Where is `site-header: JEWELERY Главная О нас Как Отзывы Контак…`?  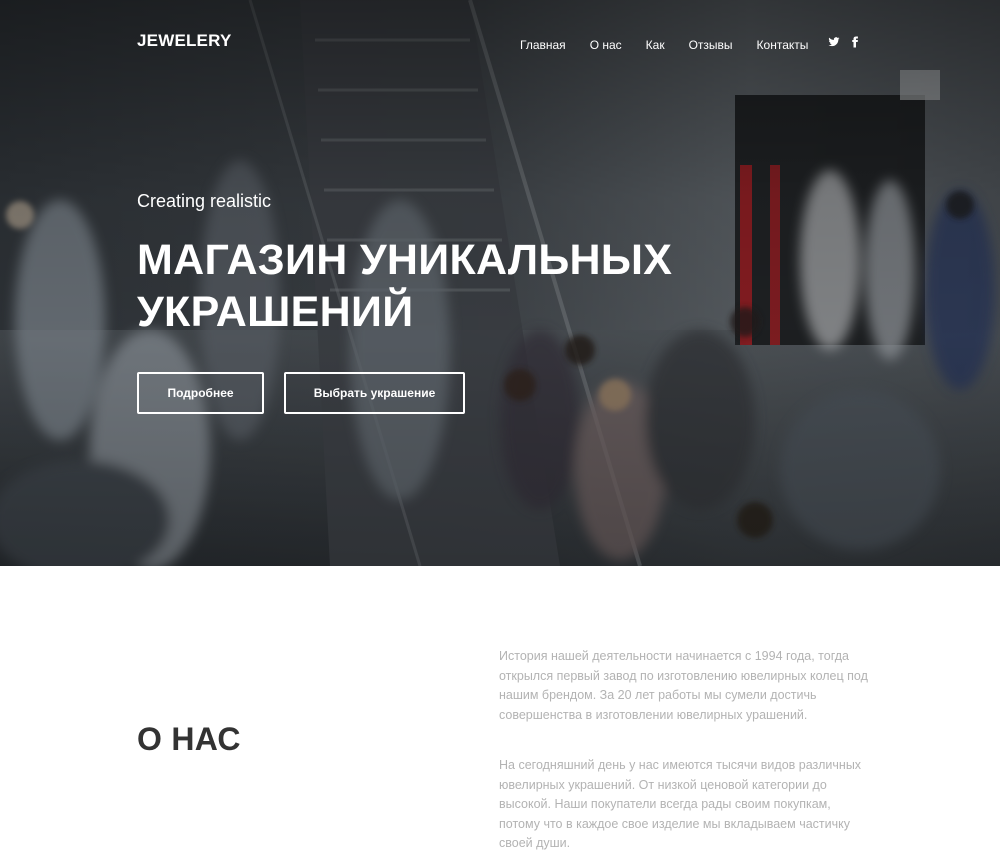
site-header: JEWELERY Главная О нас Как Отзывы Контак… is located at coordinates (500, 45).